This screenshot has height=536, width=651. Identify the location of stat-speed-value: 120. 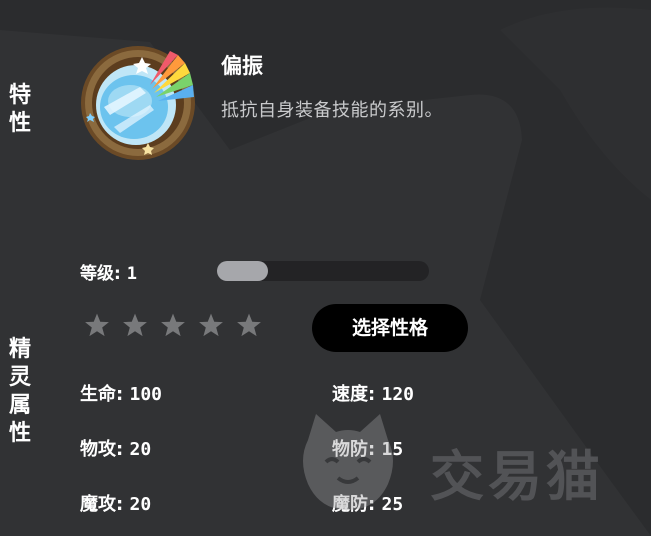
(397, 394).